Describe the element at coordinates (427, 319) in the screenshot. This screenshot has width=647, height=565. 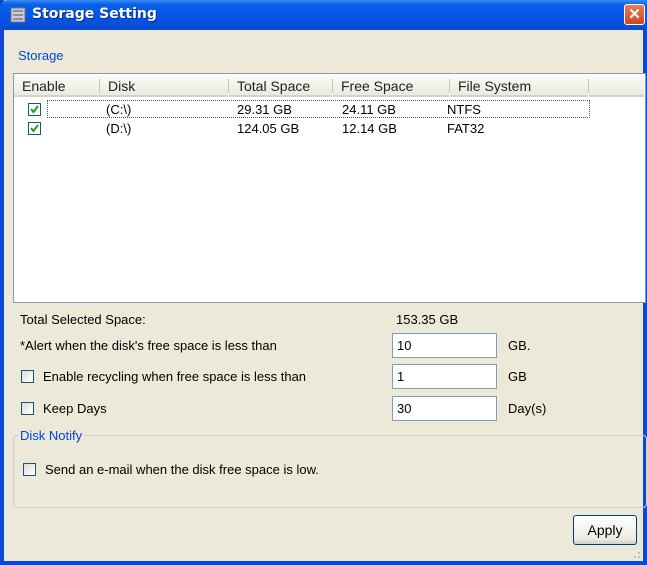
I see `total-selected-value: 153.35 GB` at that location.